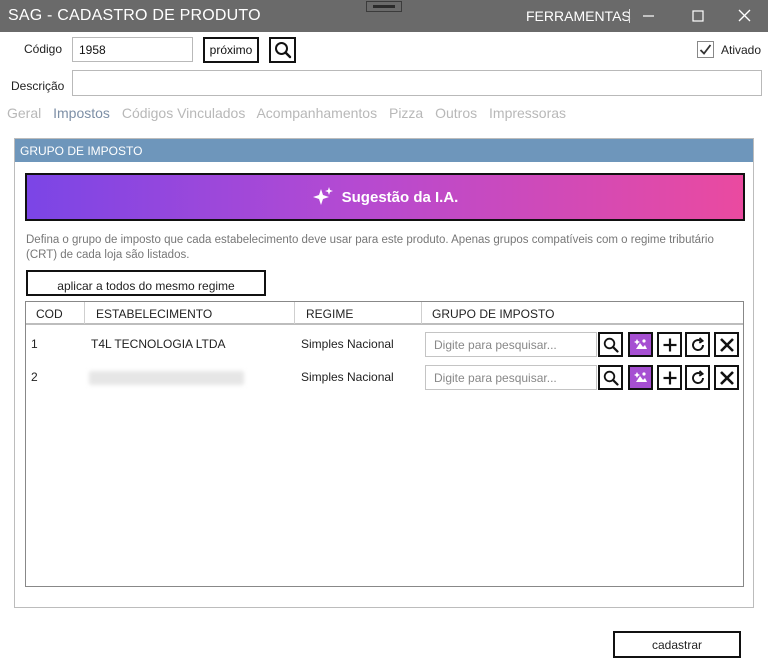 Image resolution: width=768 pixels, height=670 pixels. What do you see at coordinates (741, 50) in the screenshot?
I see `ativado-label: Ativado` at bounding box center [741, 50].